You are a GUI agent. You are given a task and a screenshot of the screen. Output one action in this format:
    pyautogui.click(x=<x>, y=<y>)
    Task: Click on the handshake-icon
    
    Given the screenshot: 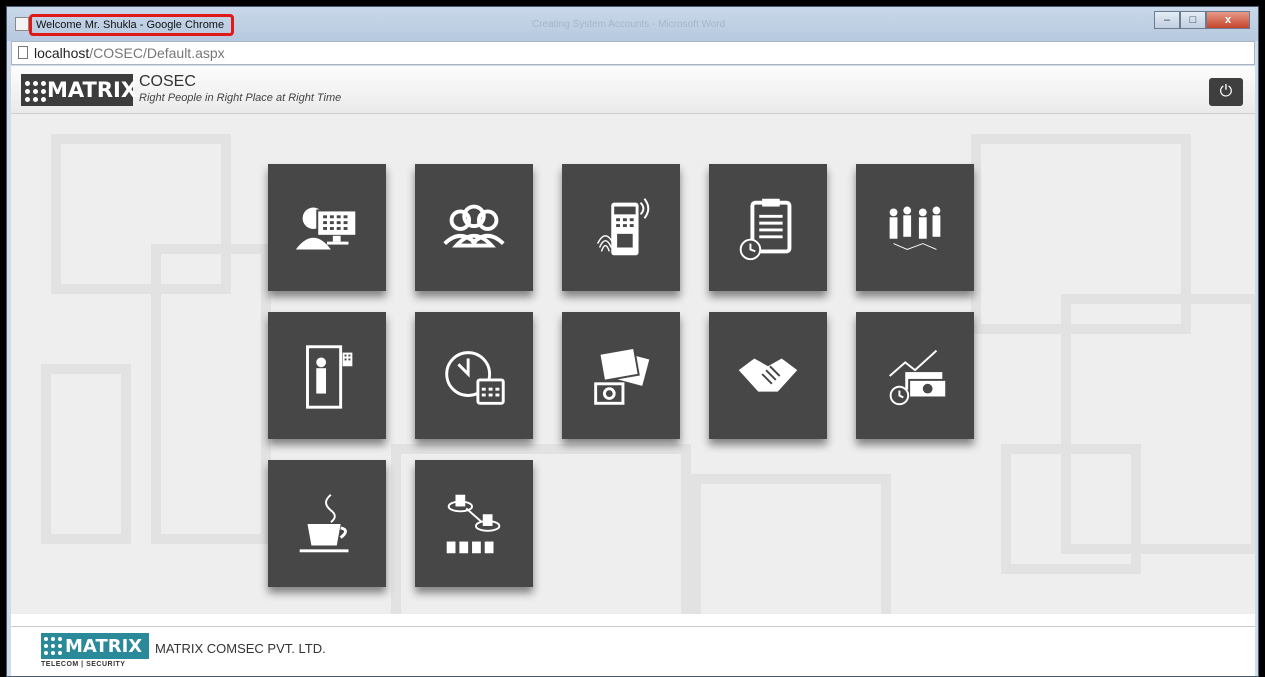 What is the action you would take?
    pyautogui.click(x=768, y=374)
    